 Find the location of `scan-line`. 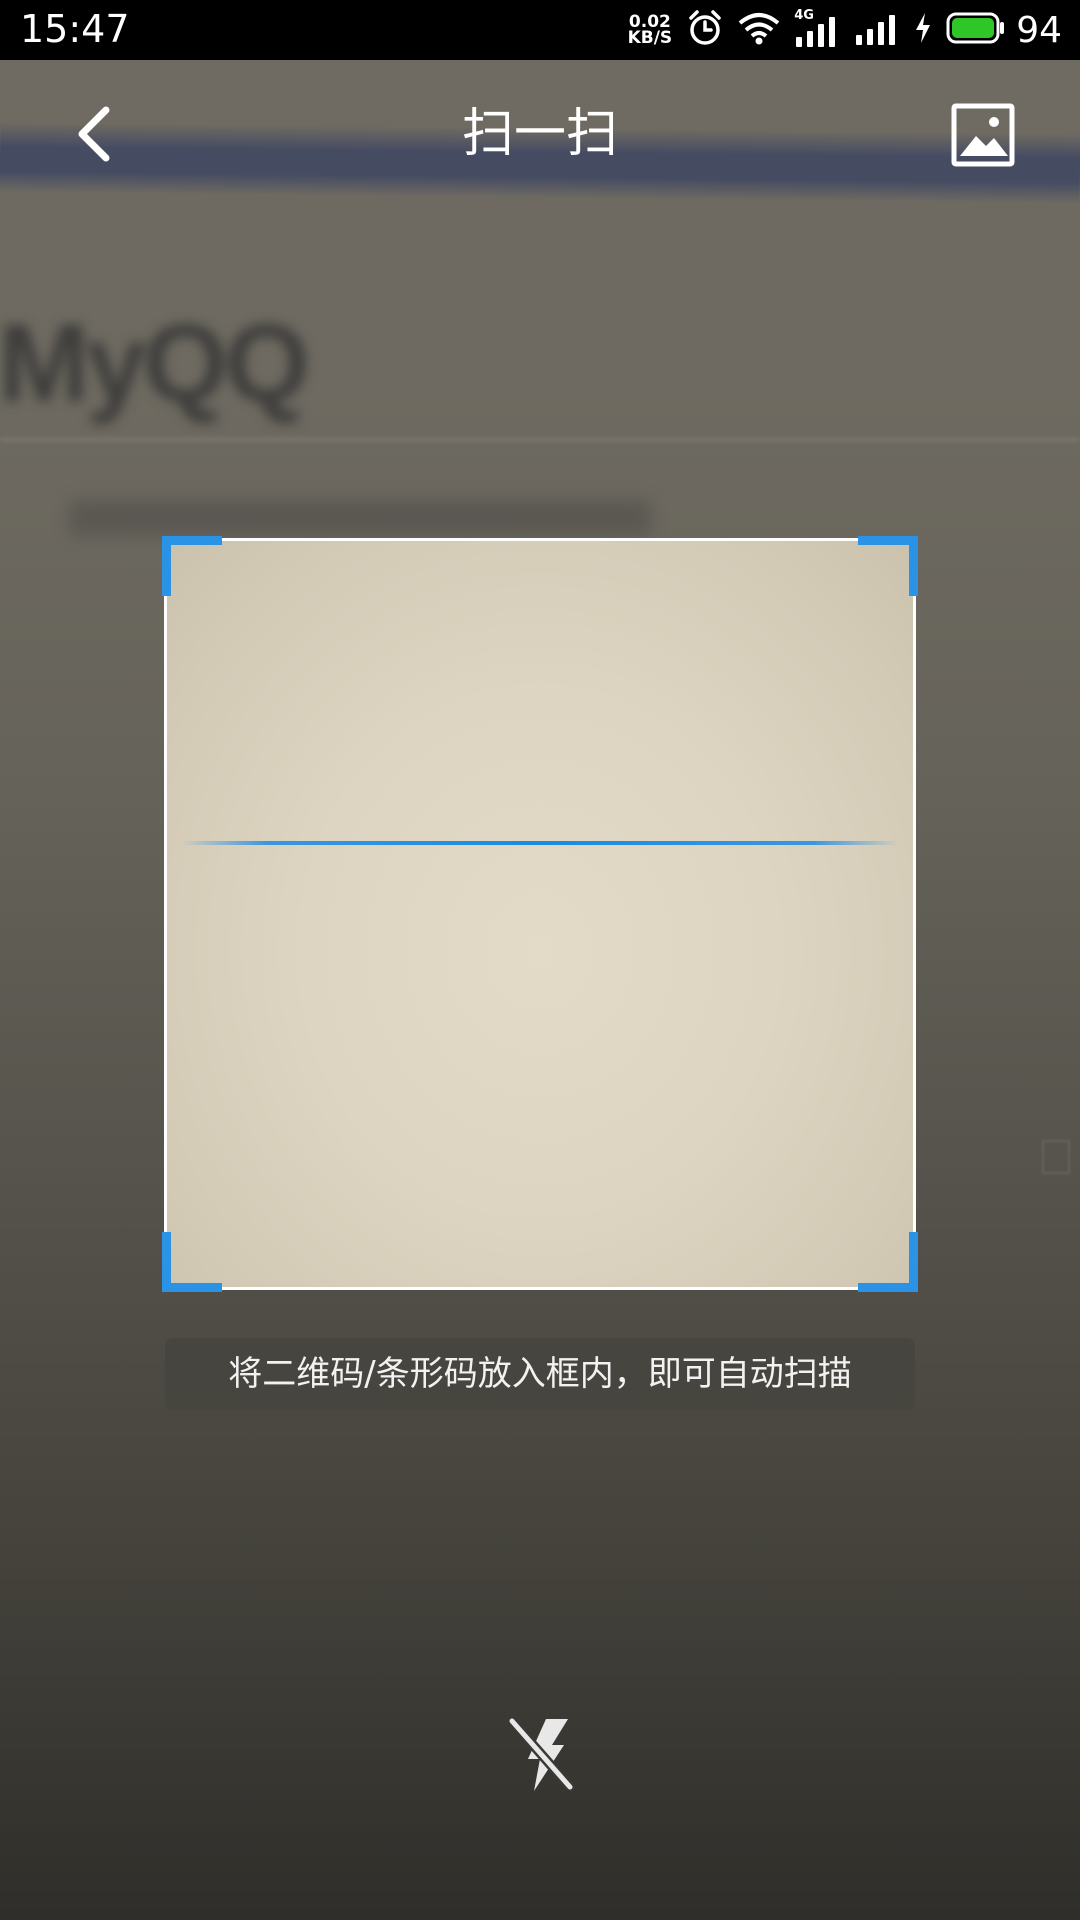

scan-line is located at coordinates (540, 843).